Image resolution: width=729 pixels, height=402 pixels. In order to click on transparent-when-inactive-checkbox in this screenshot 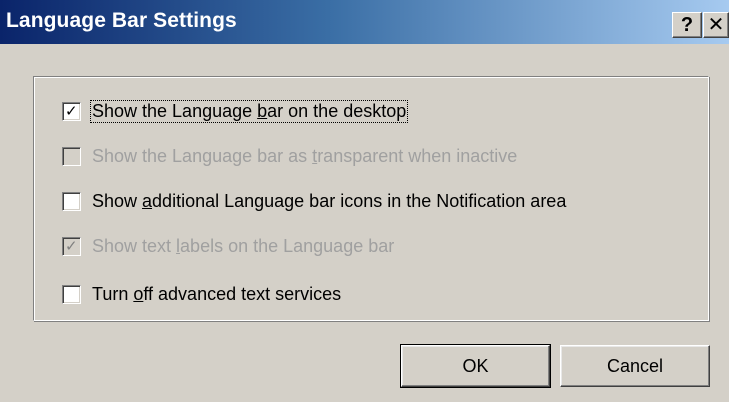, I will do `click(71, 156)`.